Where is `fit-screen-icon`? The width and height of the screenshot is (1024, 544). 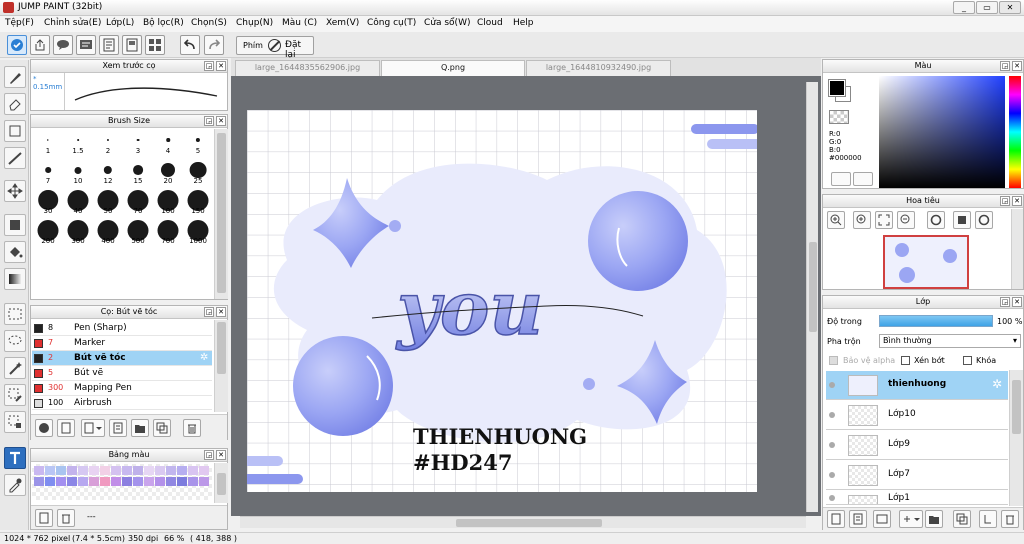
fit-screen-icon is located at coordinates (884, 220).